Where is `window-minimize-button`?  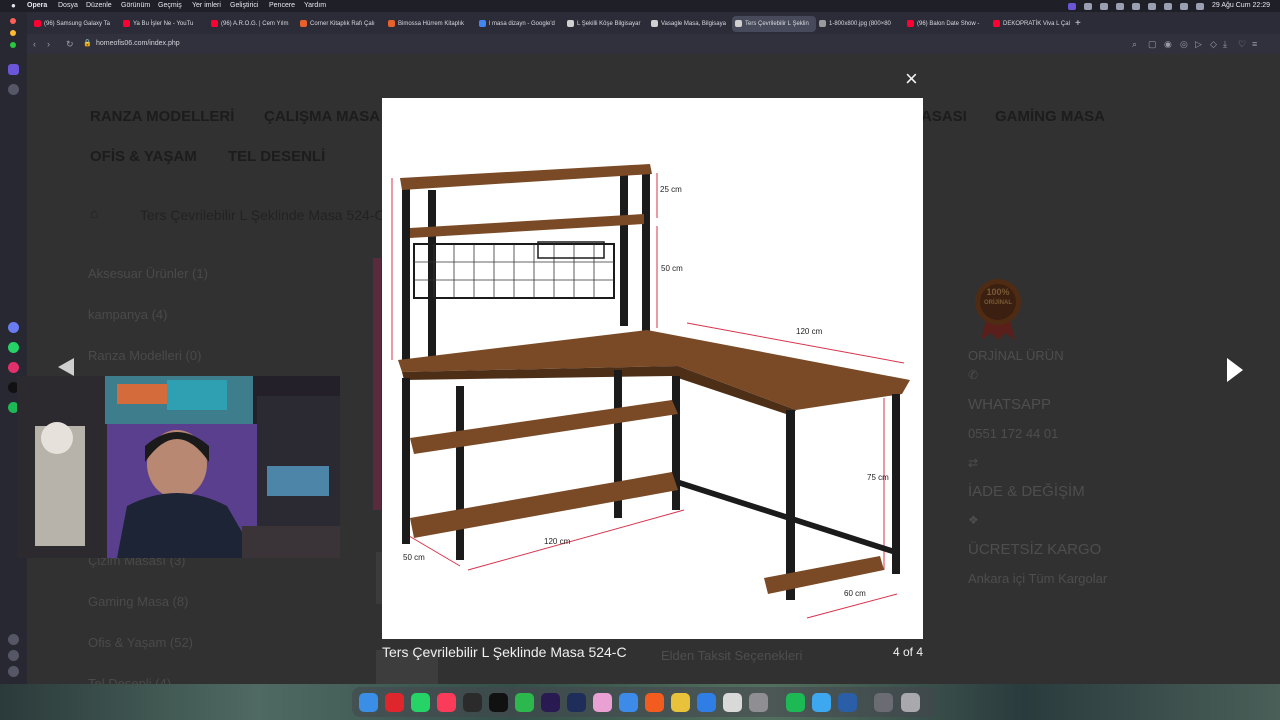 window-minimize-button is located at coordinates (13, 33).